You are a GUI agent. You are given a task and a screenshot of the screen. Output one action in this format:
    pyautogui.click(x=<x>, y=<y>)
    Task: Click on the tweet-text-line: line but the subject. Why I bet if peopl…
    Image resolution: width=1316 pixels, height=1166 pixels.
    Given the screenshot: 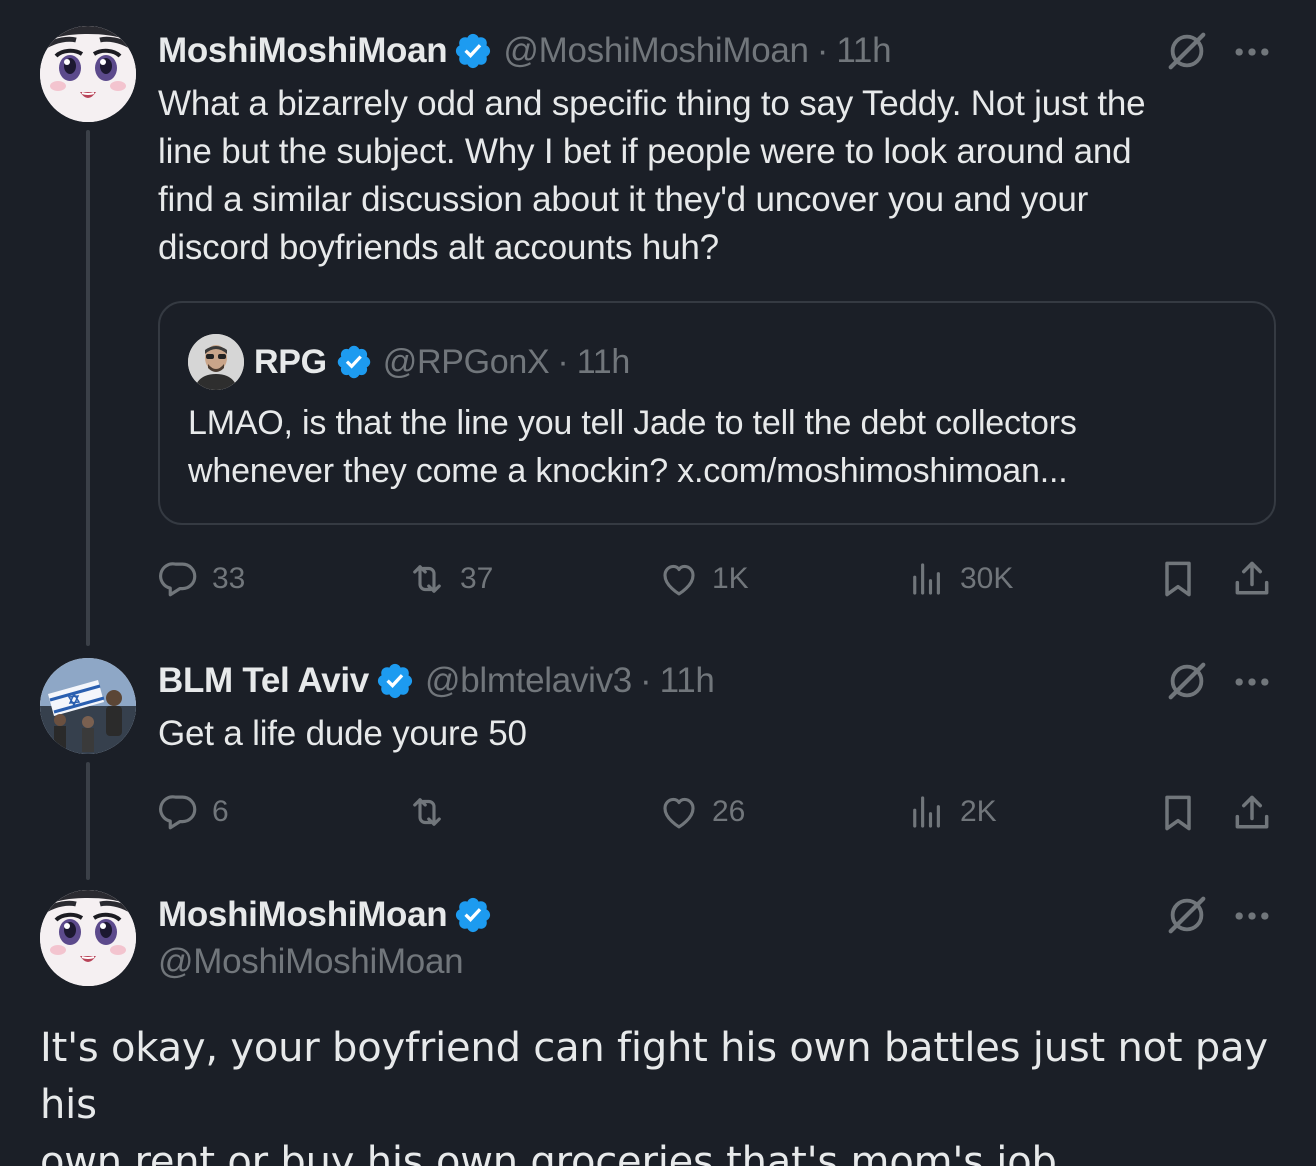 What is the action you would take?
    pyautogui.click(x=645, y=151)
    